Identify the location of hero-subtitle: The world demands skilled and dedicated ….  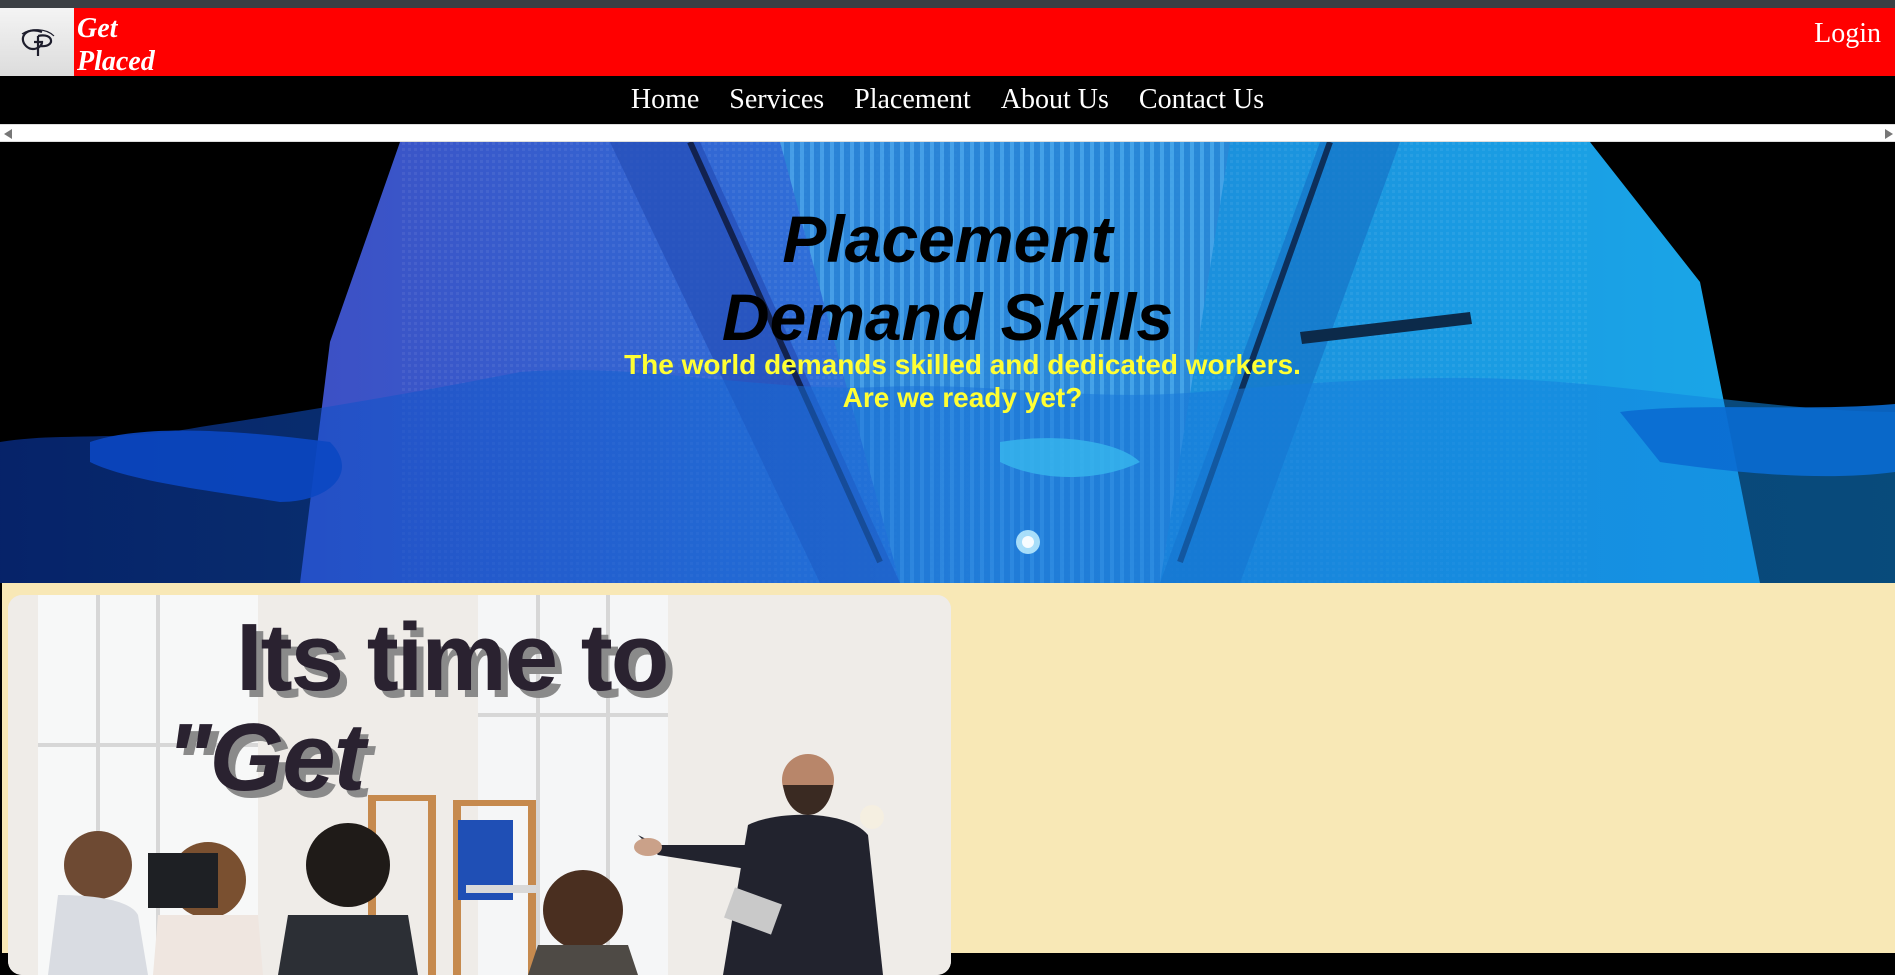
(947, 381).